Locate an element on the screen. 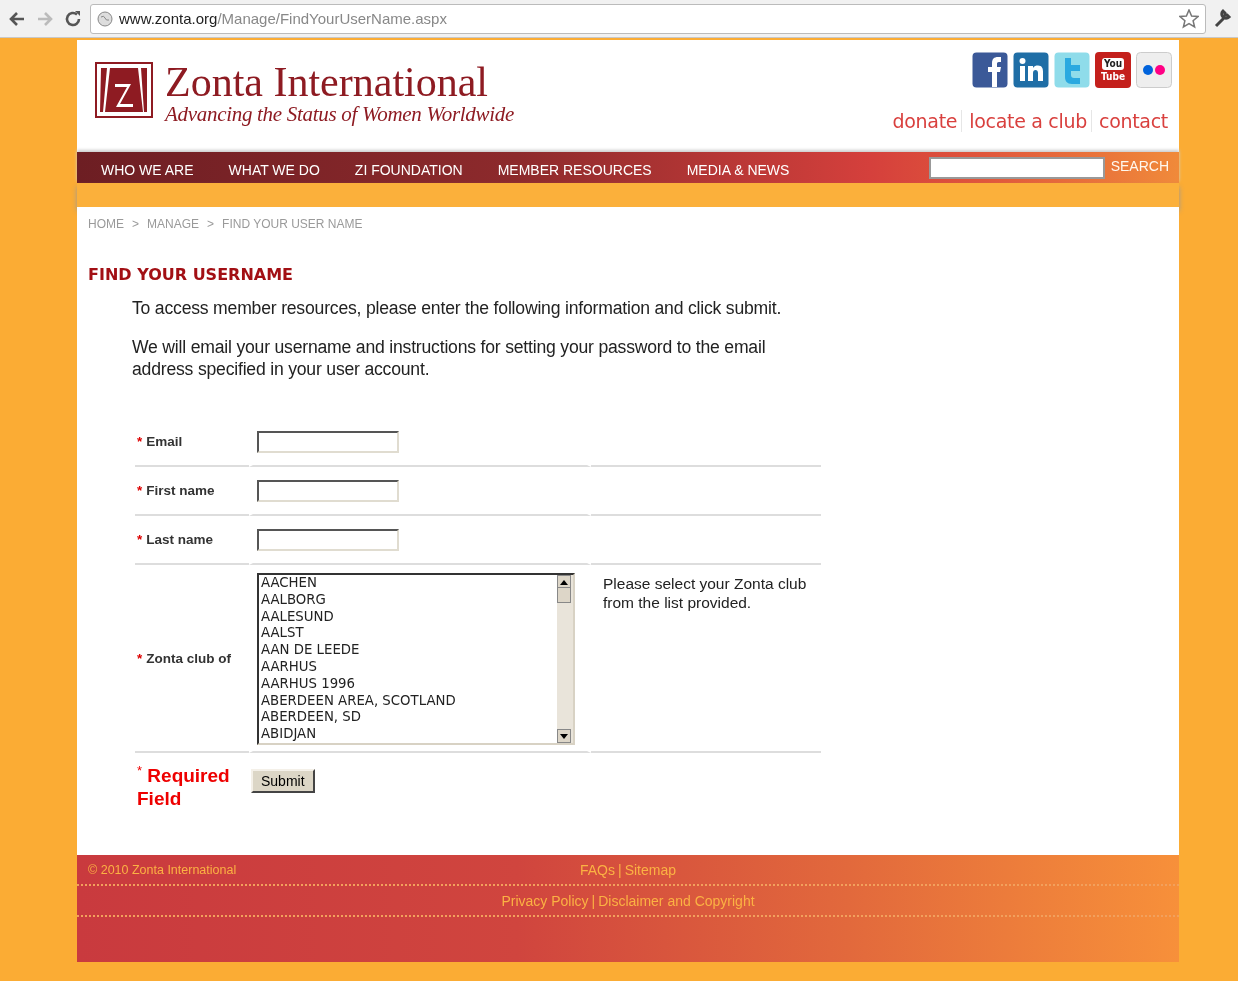 Image resolution: width=1238 pixels, height=981 pixels. nav-link: MEMBER RESOURCES is located at coordinates (574, 167).